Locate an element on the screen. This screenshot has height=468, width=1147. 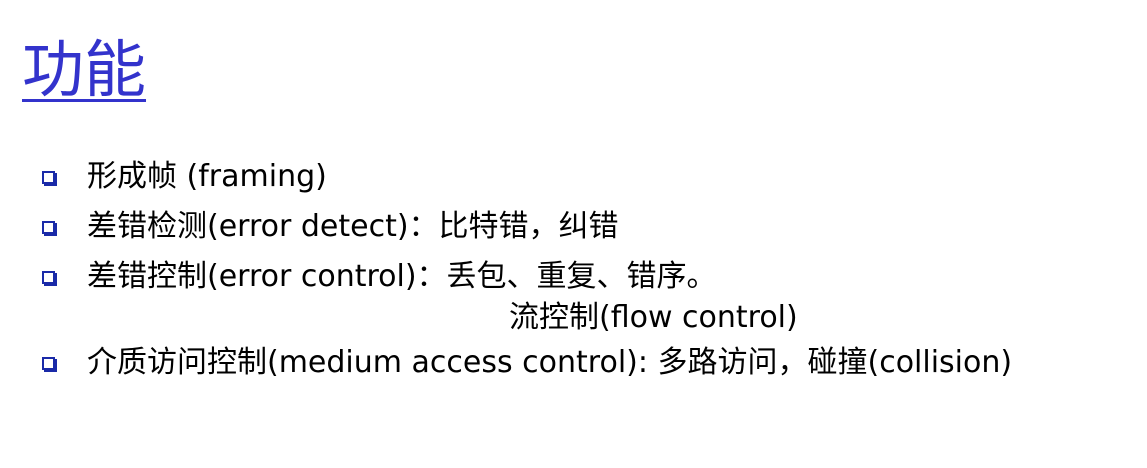
bullet-text: 差错控制(error control)：丢包、重复、错序。 is located at coordinates (402, 276).